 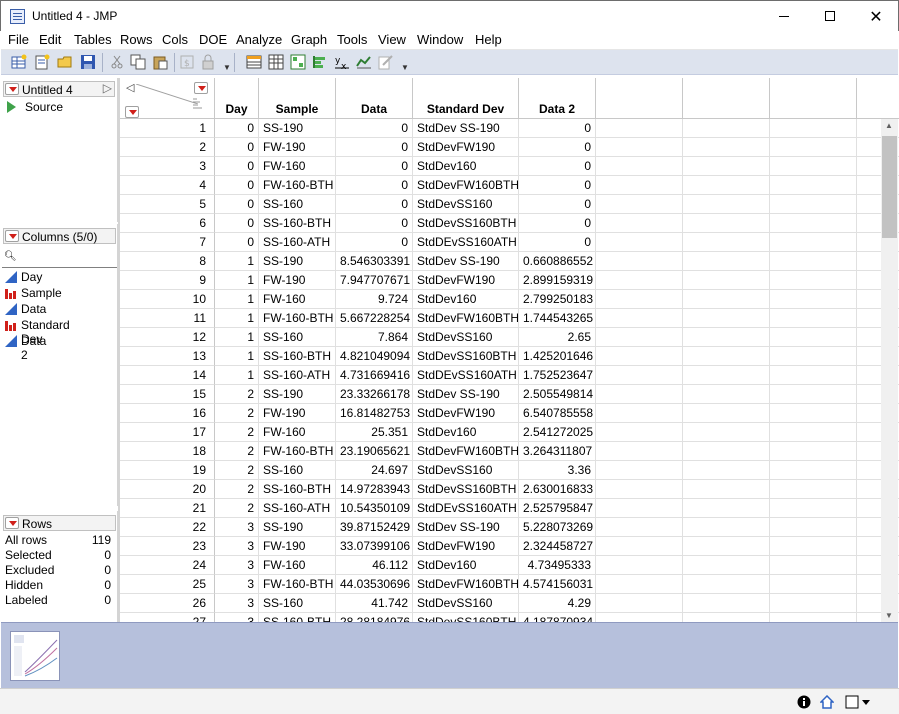 What do you see at coordinates (167, 451) in the screenshot?
I see `row-number: 18` at bounding box center [167, 451].